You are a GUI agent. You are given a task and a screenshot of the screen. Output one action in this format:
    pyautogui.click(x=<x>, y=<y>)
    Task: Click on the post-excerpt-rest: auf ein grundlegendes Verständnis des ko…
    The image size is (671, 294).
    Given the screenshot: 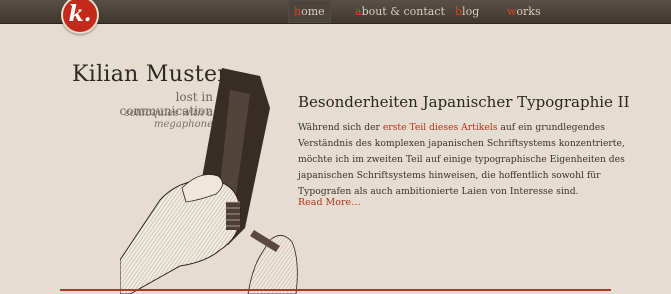 What is the action you would take?
    pyautogui.click(x=461, y=159)
    